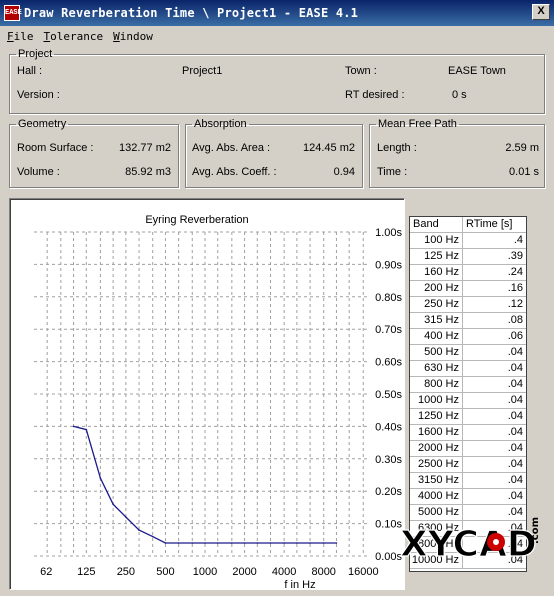  I want to click on watermark-suffix: .com, so click(535, 530).